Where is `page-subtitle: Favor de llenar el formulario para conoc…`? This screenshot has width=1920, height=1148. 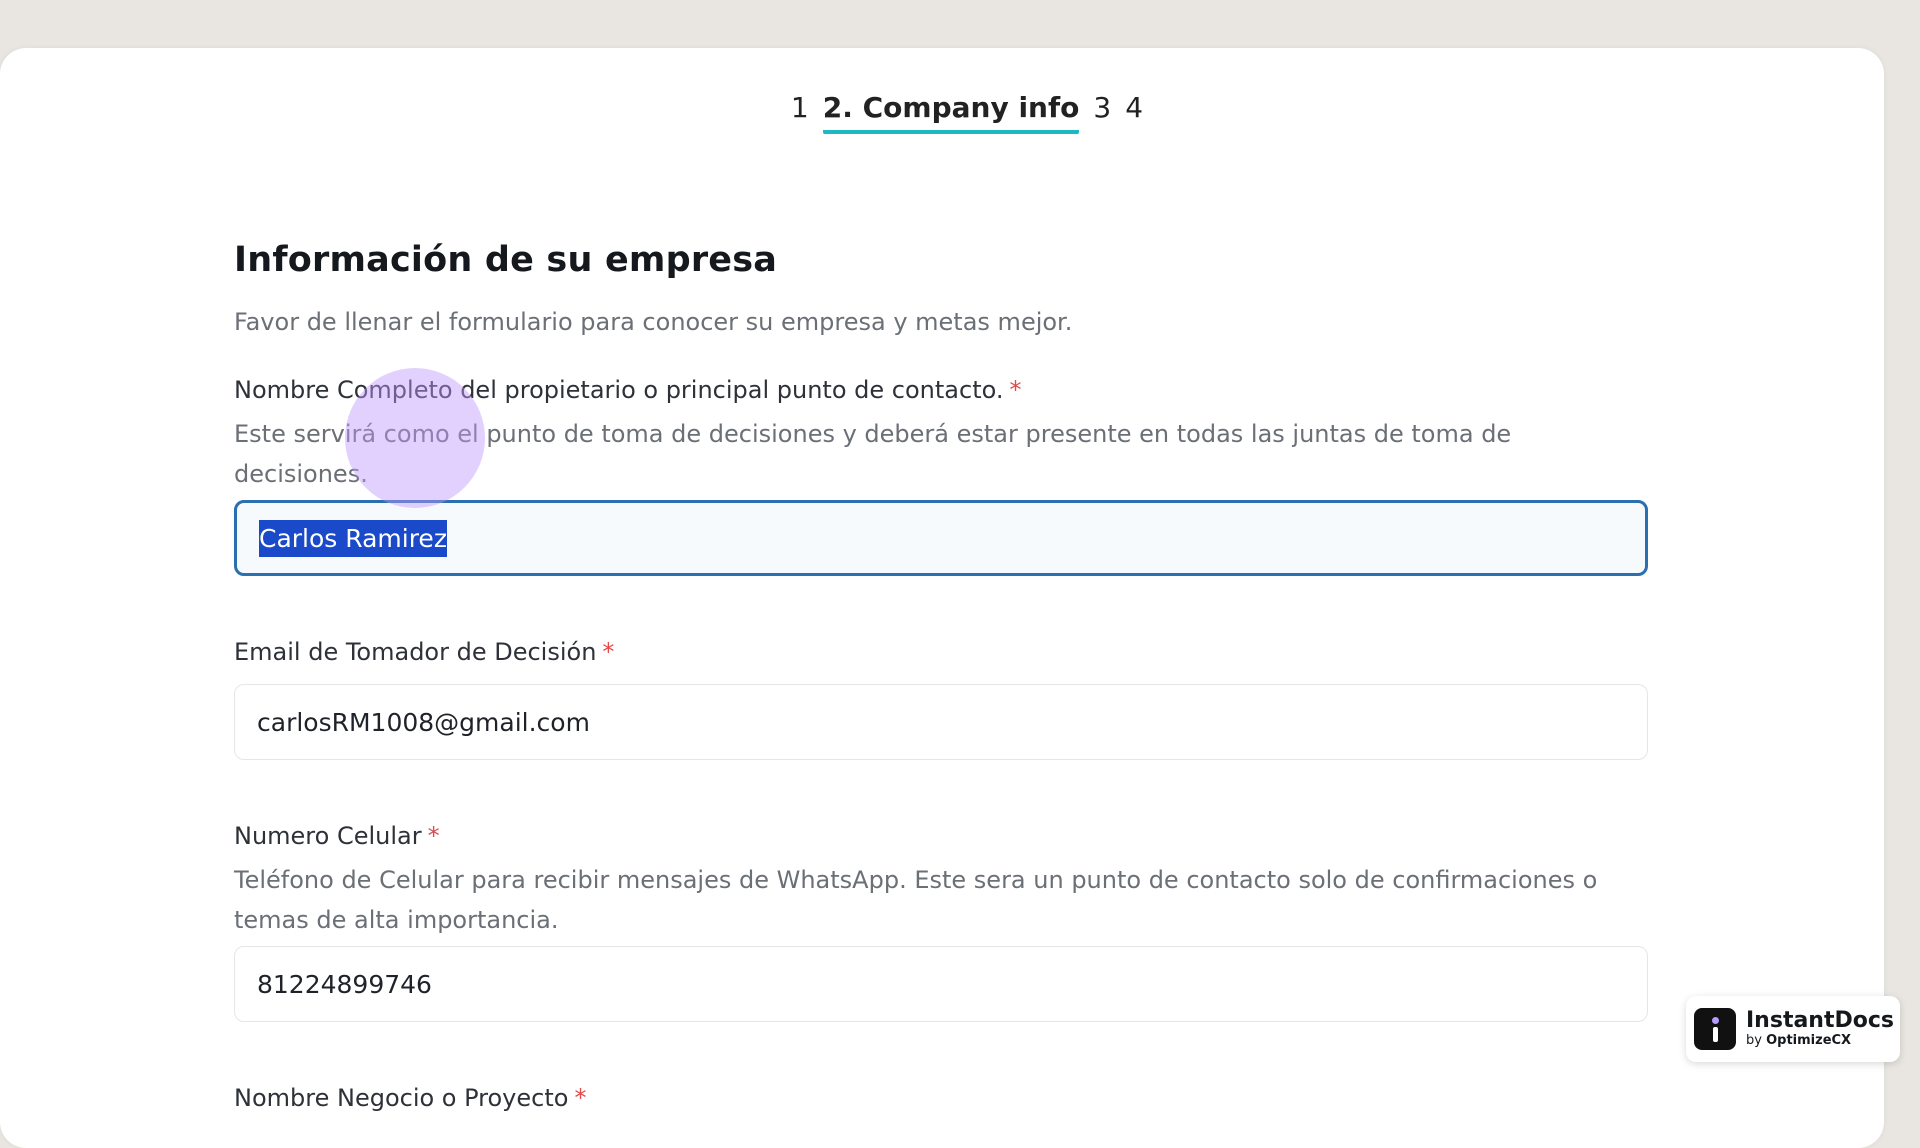 page-subtitle: Favor de llenar el formulario para conoc… is located at coordinates (653, 322).